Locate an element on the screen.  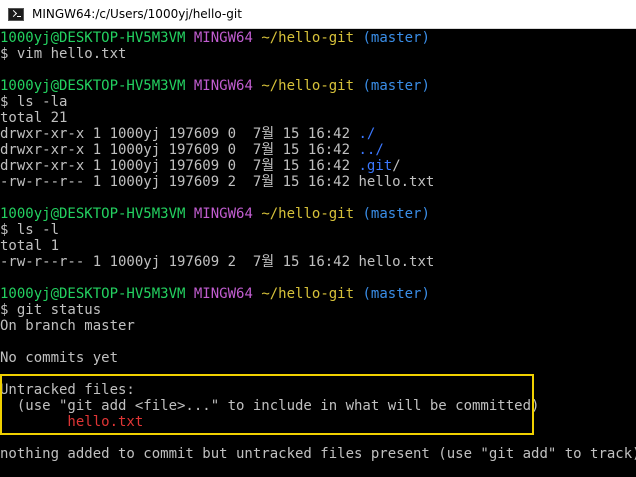
output-line: total 21 is located at coordinates (34, 118).